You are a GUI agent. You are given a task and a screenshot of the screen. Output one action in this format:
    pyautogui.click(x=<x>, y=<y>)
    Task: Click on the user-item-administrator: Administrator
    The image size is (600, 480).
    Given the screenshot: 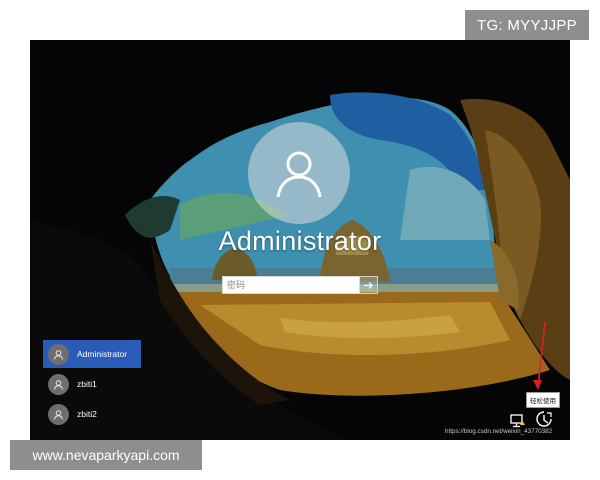 What is the action you would take?
    pyautogui.click(x=92, y=354)
    